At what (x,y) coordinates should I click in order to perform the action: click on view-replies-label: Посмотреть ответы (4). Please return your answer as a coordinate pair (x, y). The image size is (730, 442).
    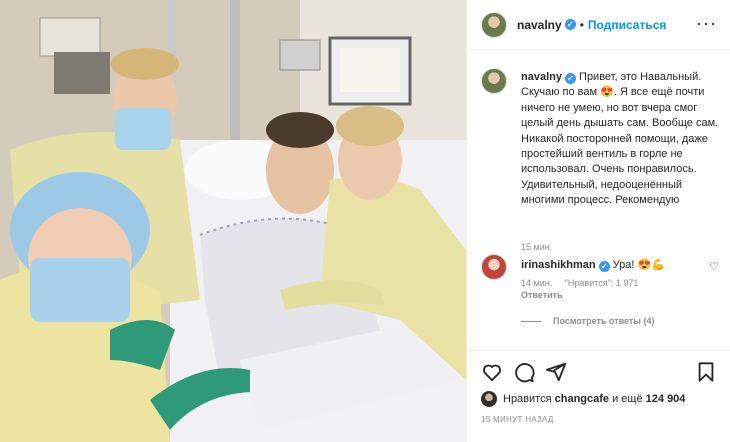
    Looking at the image, I should click on (604, 321).